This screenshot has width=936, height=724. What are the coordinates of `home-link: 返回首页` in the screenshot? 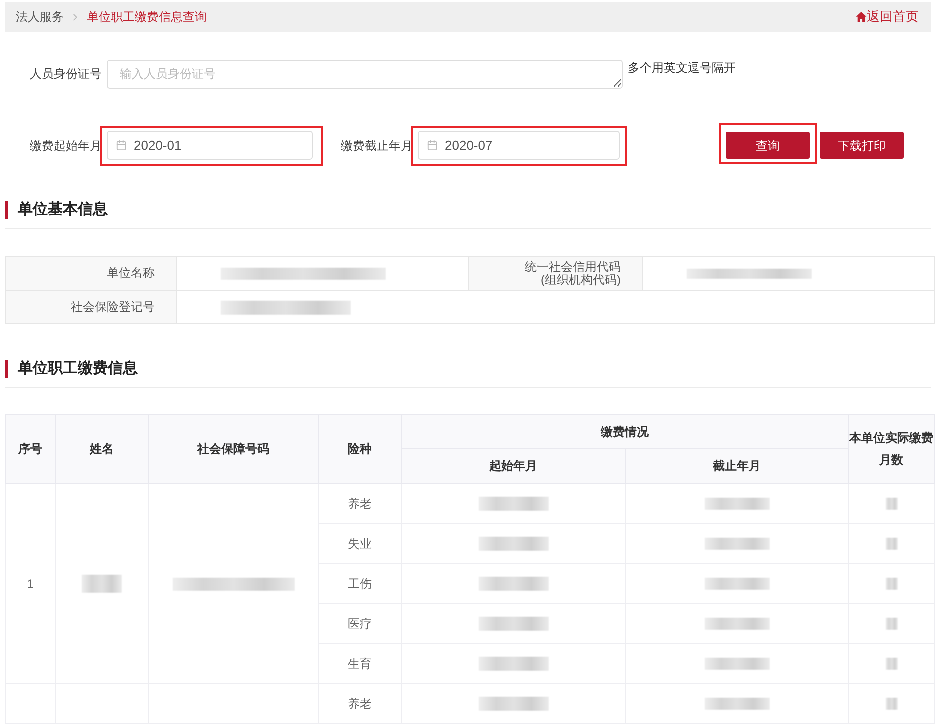 It's located at (887, 17).